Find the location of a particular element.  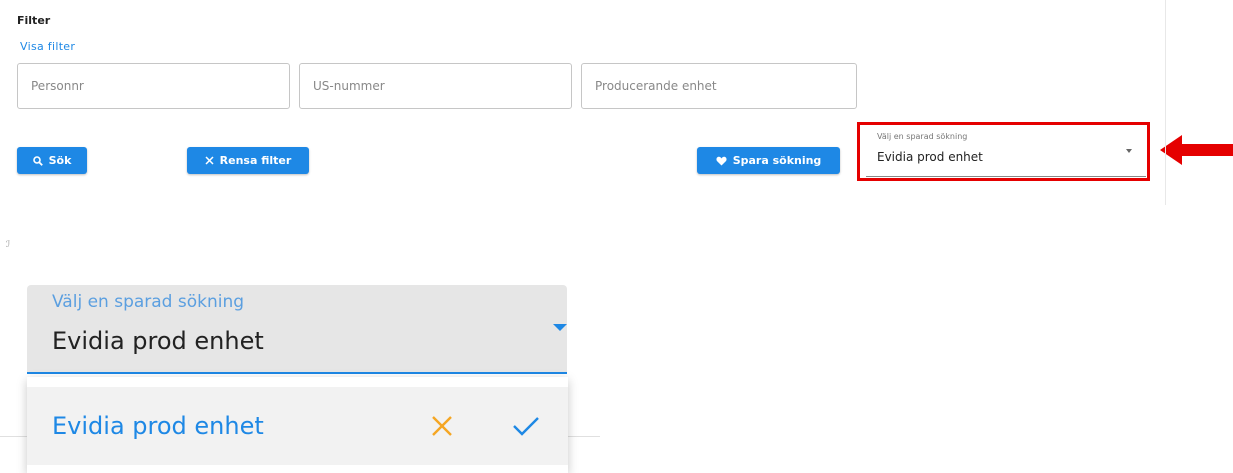

us-nummer-input is located at coordinates (435, 86).